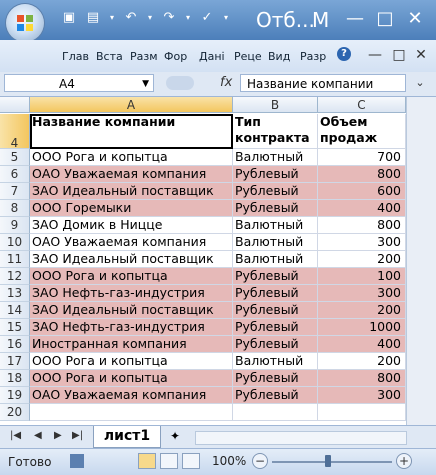 The image size is (436, 475). Describe the element at coordinates (362, 191) in the screenshot. I see `sales-volume-cell: 600` at that location.